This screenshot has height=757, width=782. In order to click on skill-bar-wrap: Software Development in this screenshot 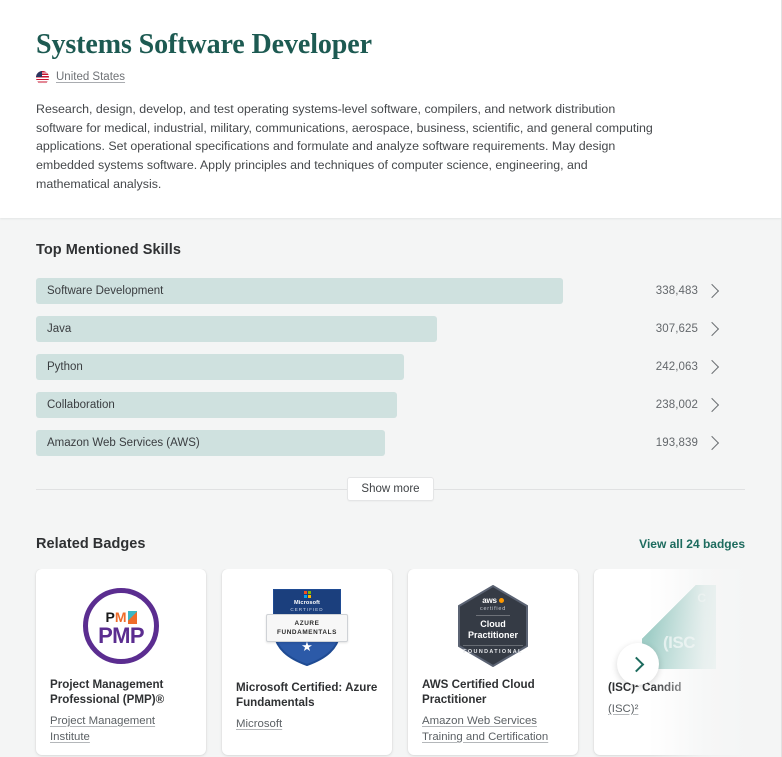, I will do `click(318, 291)`.